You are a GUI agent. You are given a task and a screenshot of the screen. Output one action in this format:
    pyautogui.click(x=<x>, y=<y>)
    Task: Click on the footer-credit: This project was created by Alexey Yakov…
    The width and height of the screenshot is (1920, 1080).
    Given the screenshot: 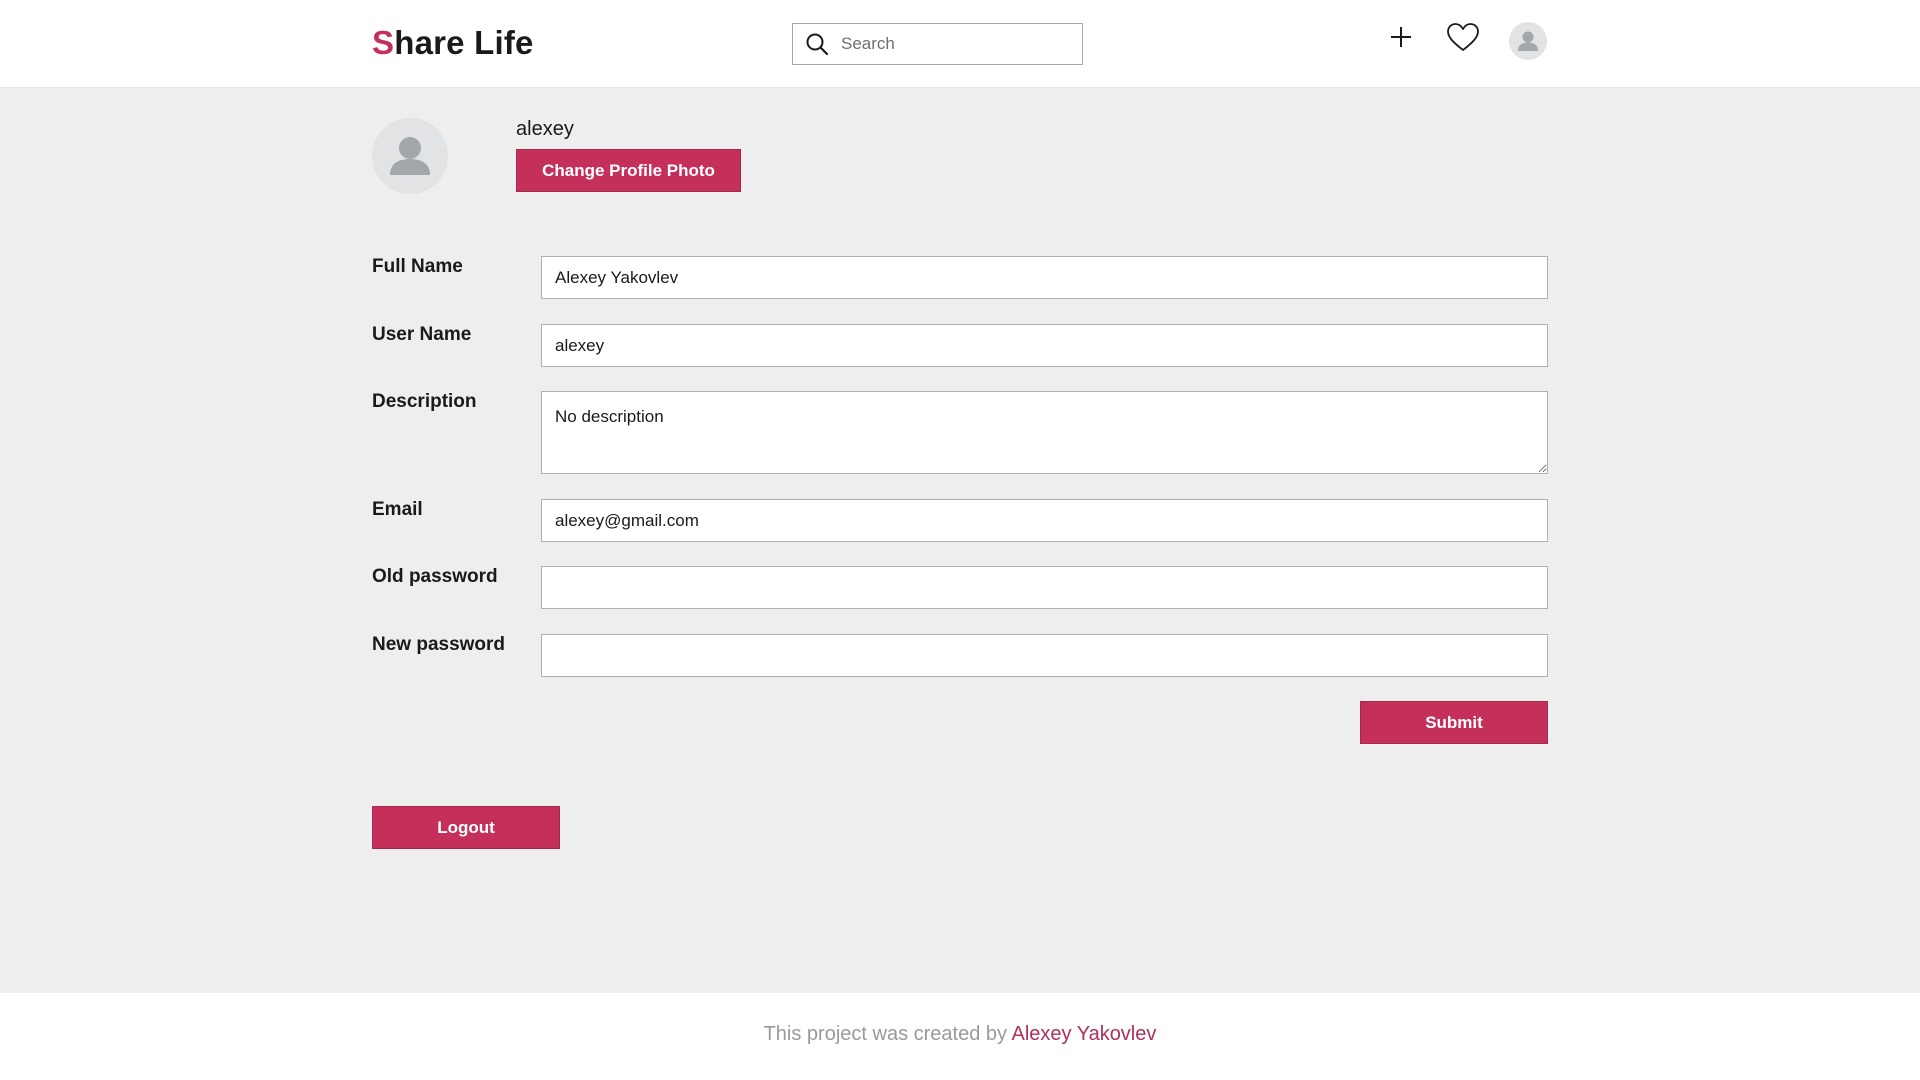 What is the action you would take?
    pyautogui.click(x=960, y=1034)
    